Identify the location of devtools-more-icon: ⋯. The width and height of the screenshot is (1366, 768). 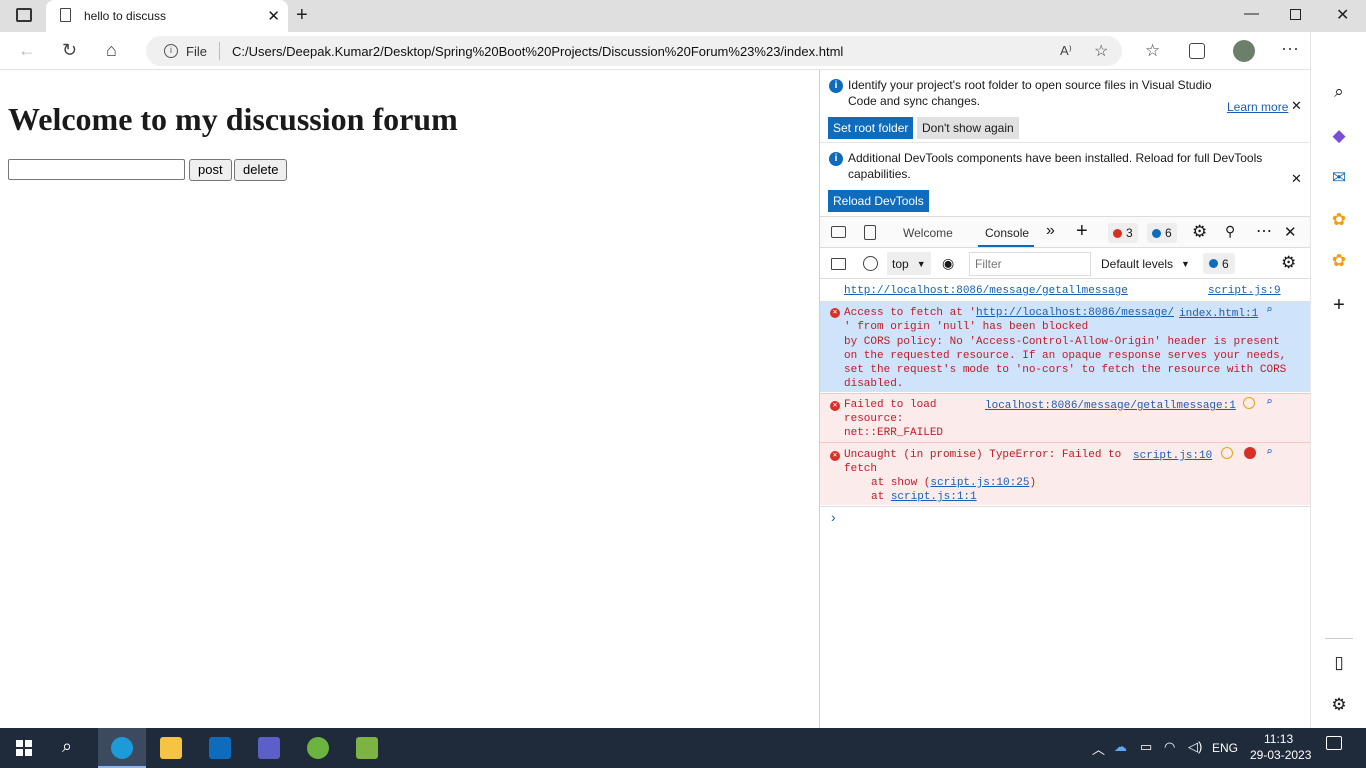
(1264, 231).